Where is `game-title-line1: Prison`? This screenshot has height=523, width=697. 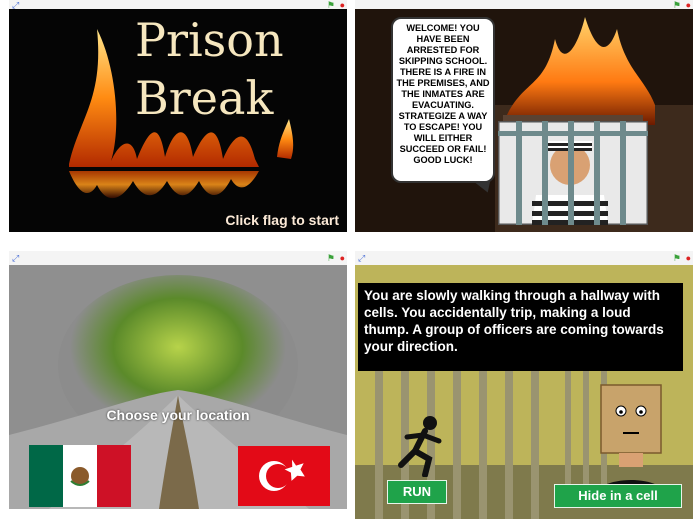 game-title-line1: Prison is located at coordinates (209, 40).